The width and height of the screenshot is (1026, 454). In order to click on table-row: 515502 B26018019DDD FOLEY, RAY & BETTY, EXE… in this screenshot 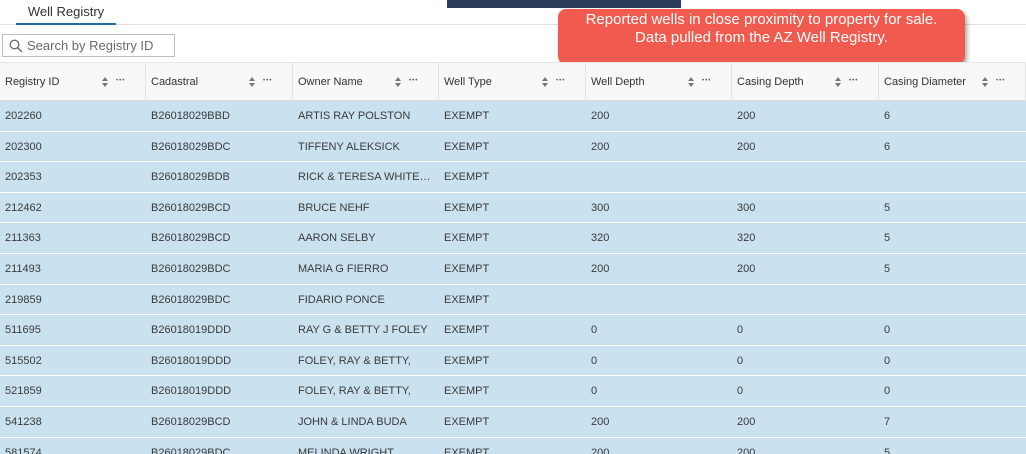, I will do `click(513, 361)`.